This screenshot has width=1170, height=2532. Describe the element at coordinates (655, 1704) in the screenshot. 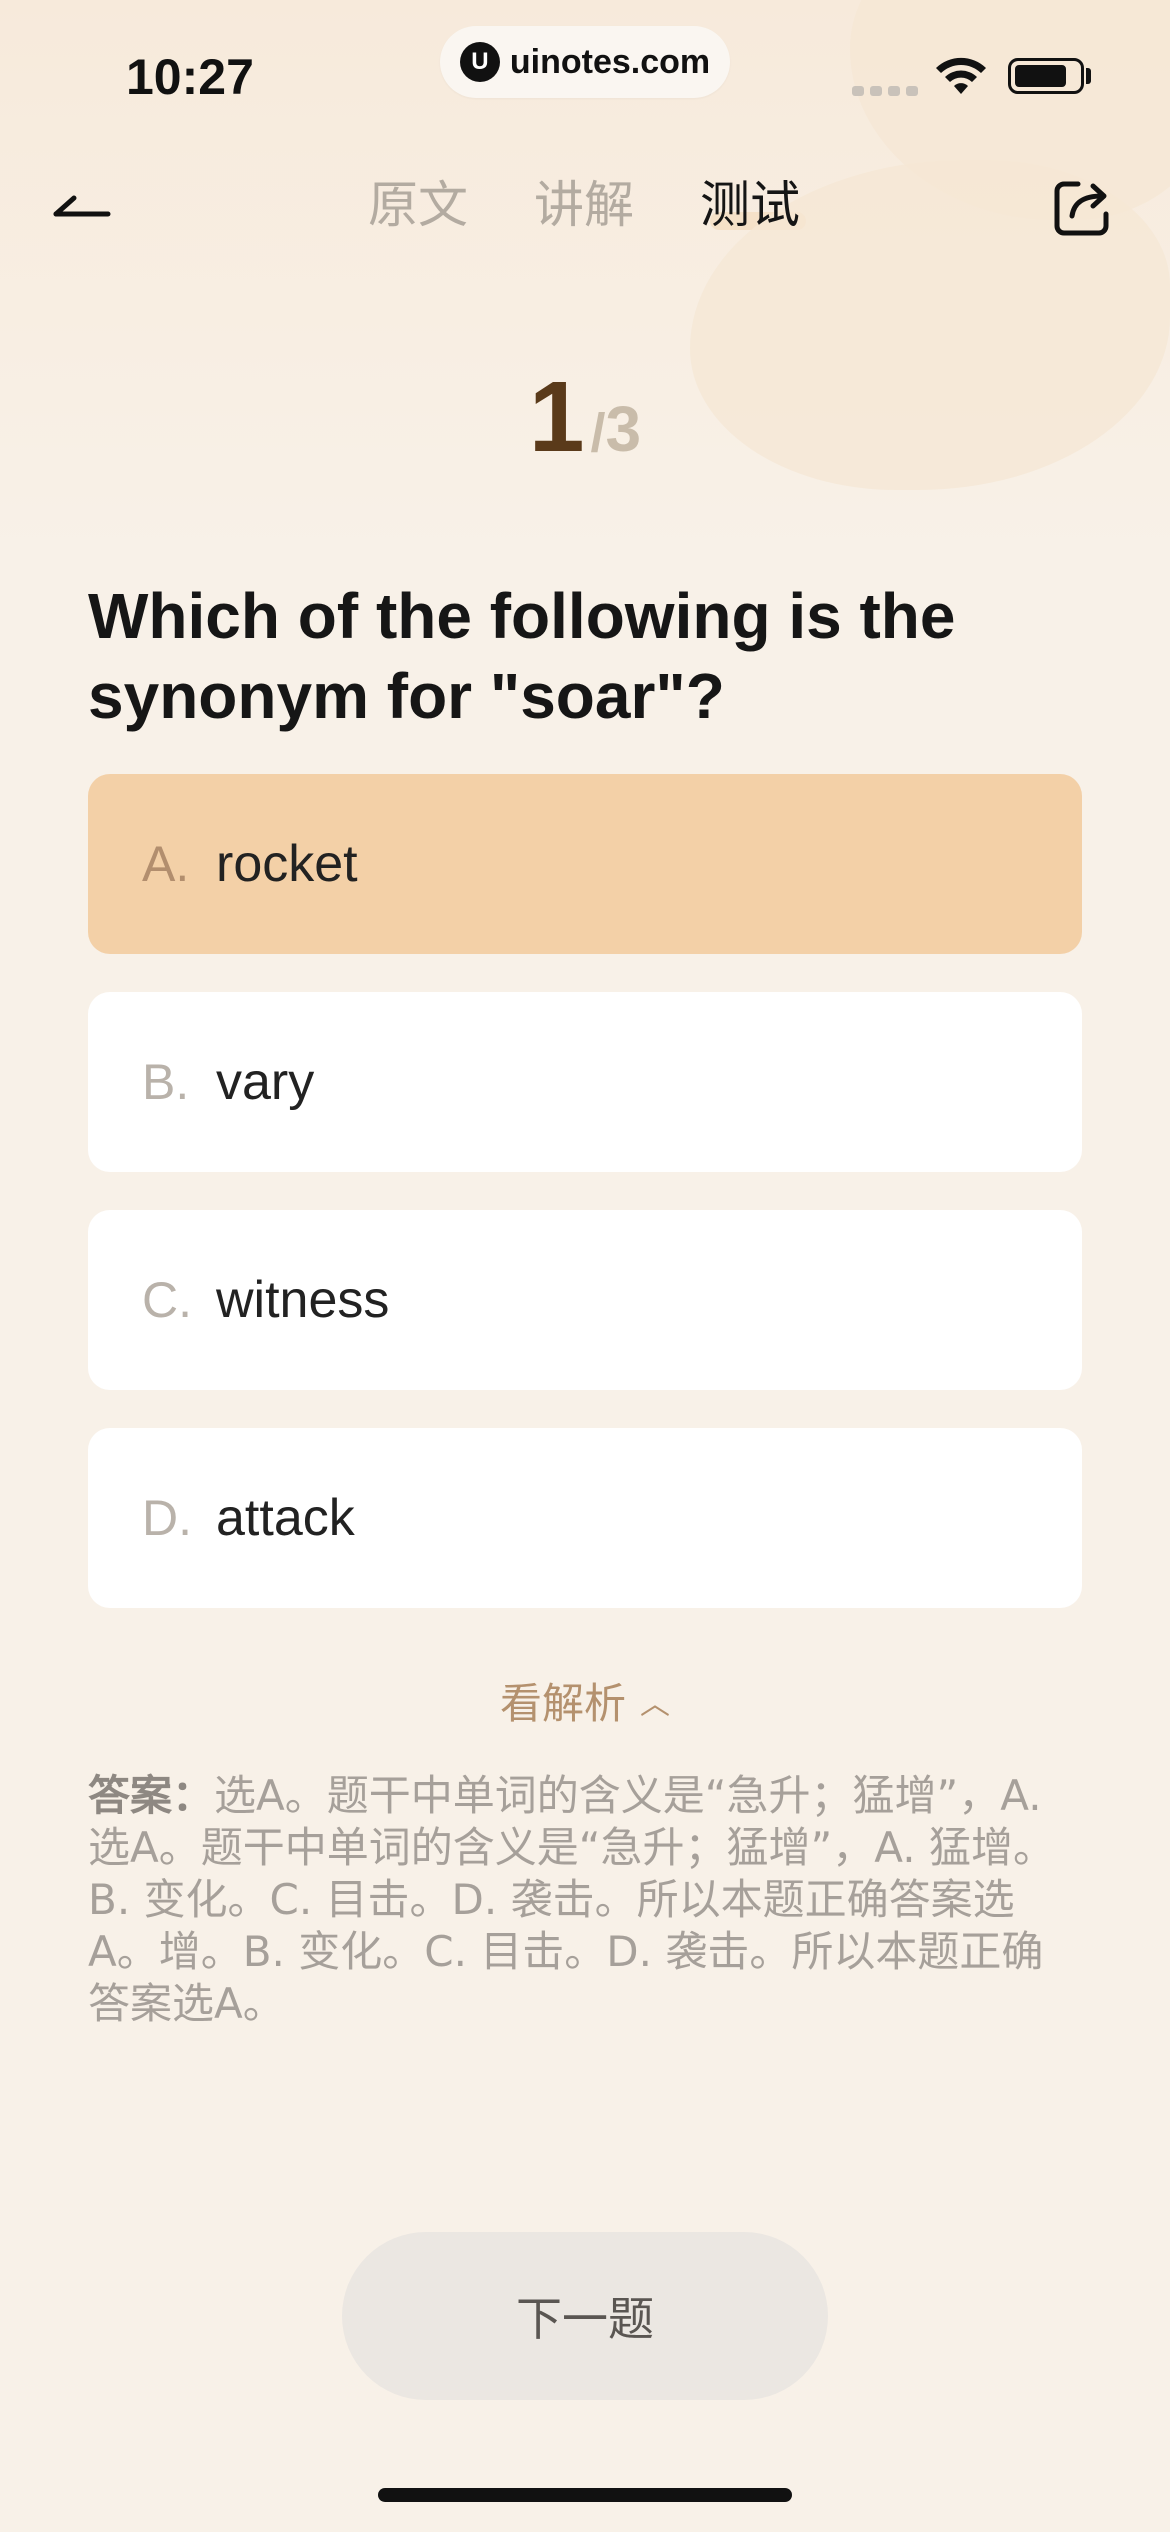

I see `chevron-up-icon: ︿` at that location.